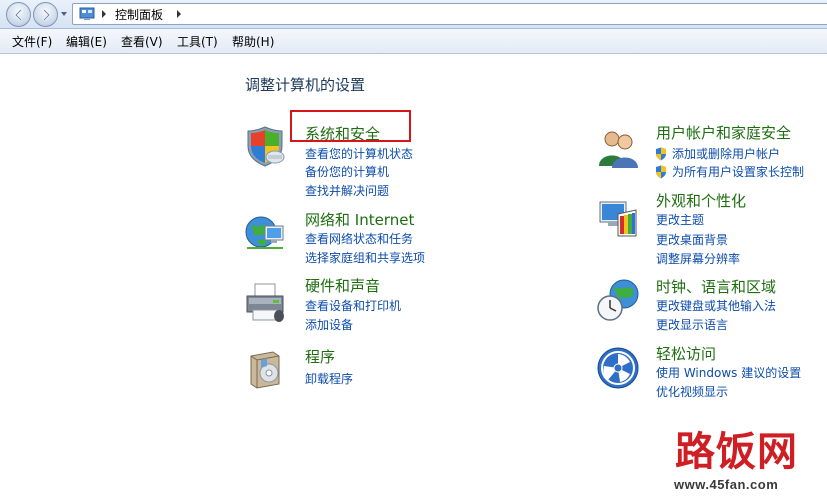 This screenshot has width=827, height=499. What do you see at coordinates (698, 259) in the screenshot?
I see `link-adjust-resolution: 调整屏幕分辨率` at bounding box center [698, 259].